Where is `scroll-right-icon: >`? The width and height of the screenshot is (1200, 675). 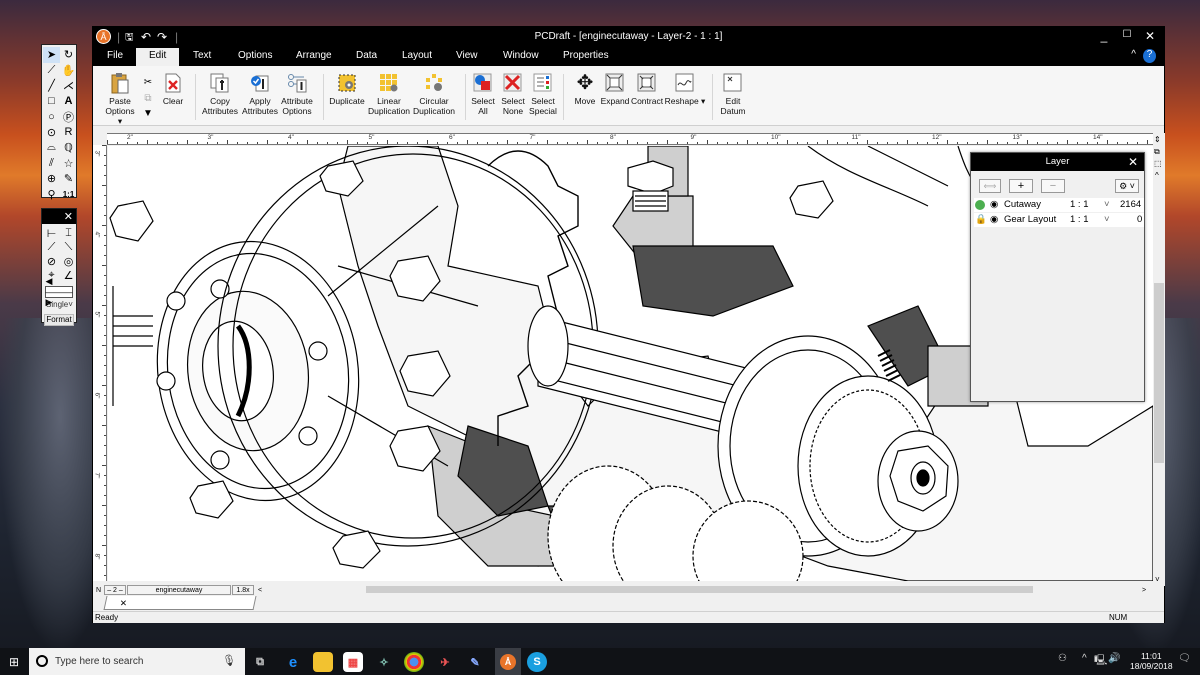
scroll-right-icon: > is located at coordinates (1144, 590).